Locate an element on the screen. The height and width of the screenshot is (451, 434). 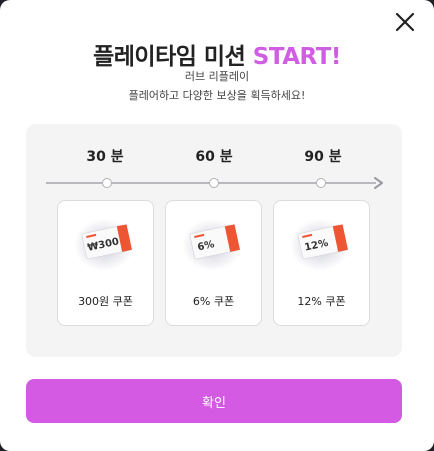
title-main: 플레이타임 미션 is located at coordinates (169, 57).